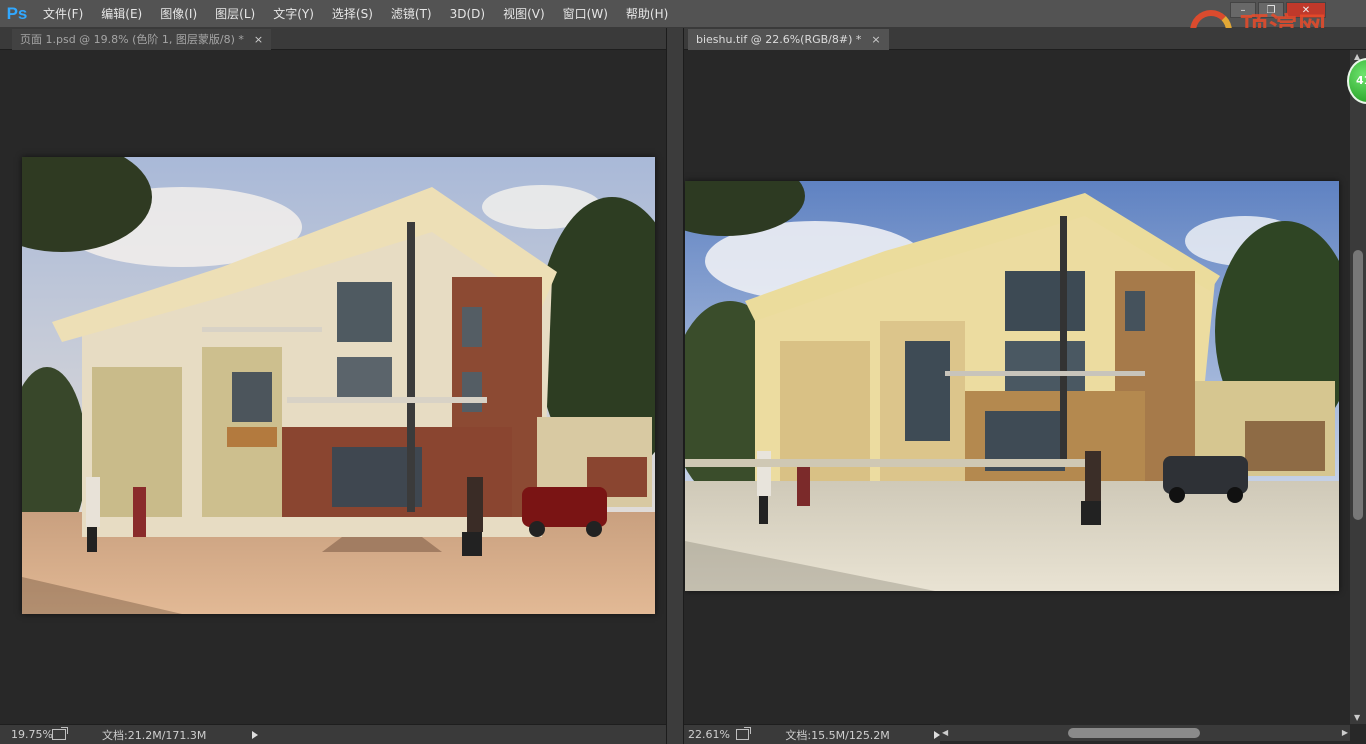 Image resolution: width=1366 pixels, height=744 pixels. I want to click on window-controls: – ❐ ✕, so click(1277, 10).